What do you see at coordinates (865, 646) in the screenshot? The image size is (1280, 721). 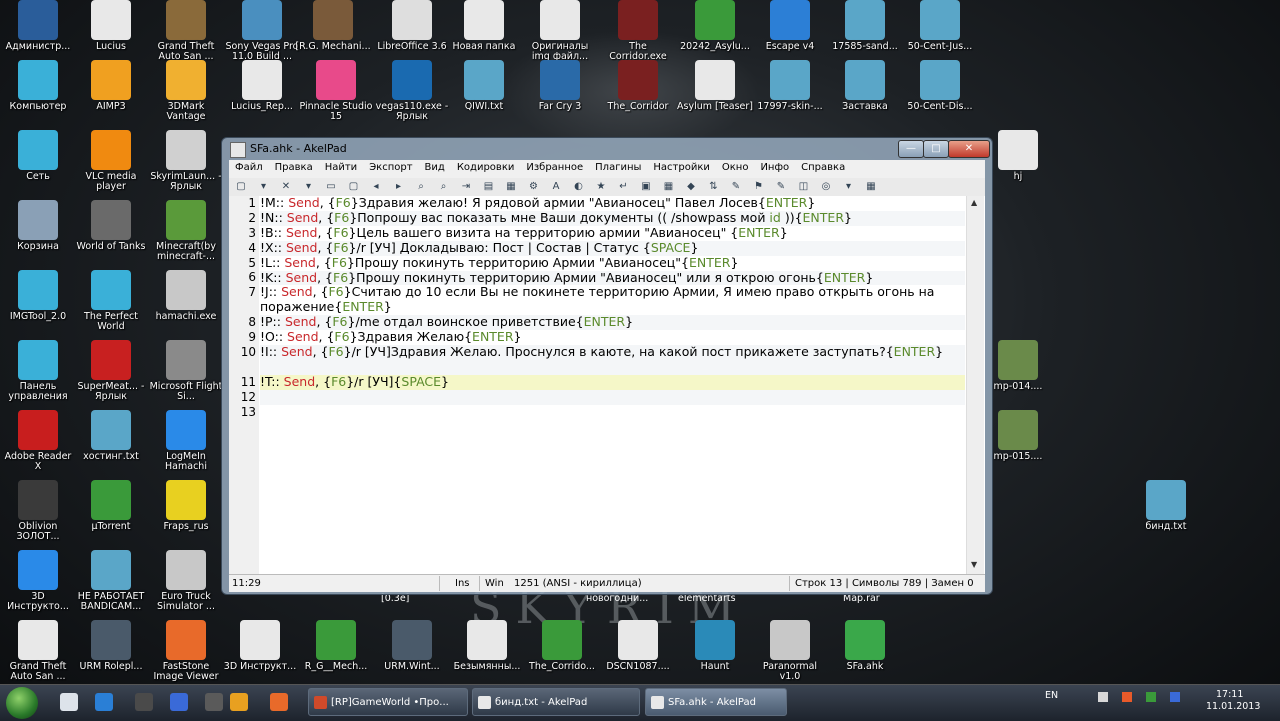 I see `desktop-icon: SFa.ahk` at bounding box center [865, 646].